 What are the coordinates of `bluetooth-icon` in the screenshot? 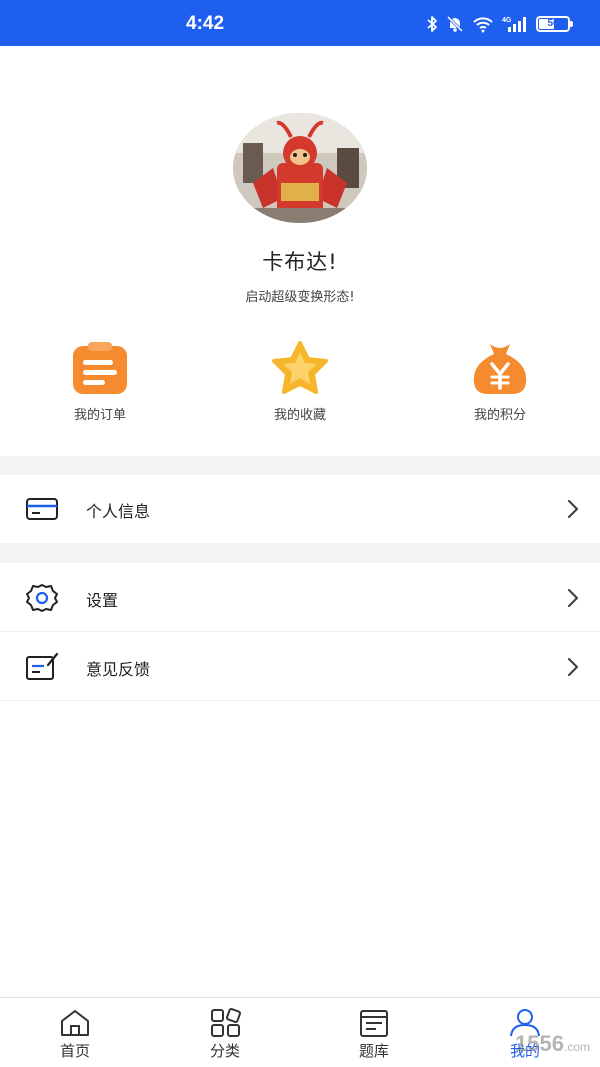 It's located at (432, 24).